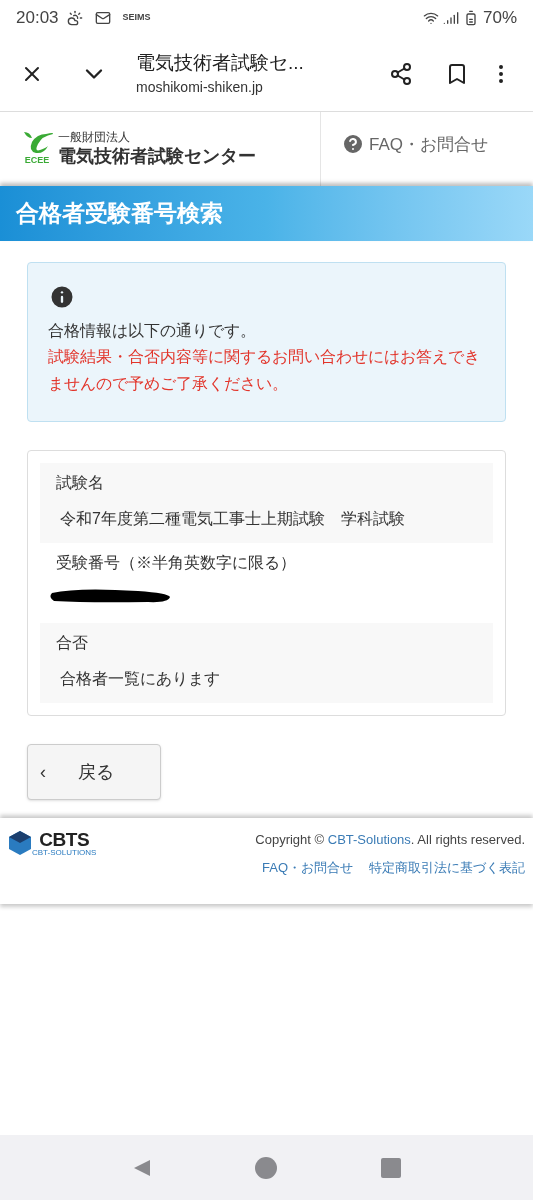 The height and width of the screenshot is (1200, 533). What do you see at coordinates (450, 18) in the screenshot?
I see `signal-icon` at bounding box center [450, 18].